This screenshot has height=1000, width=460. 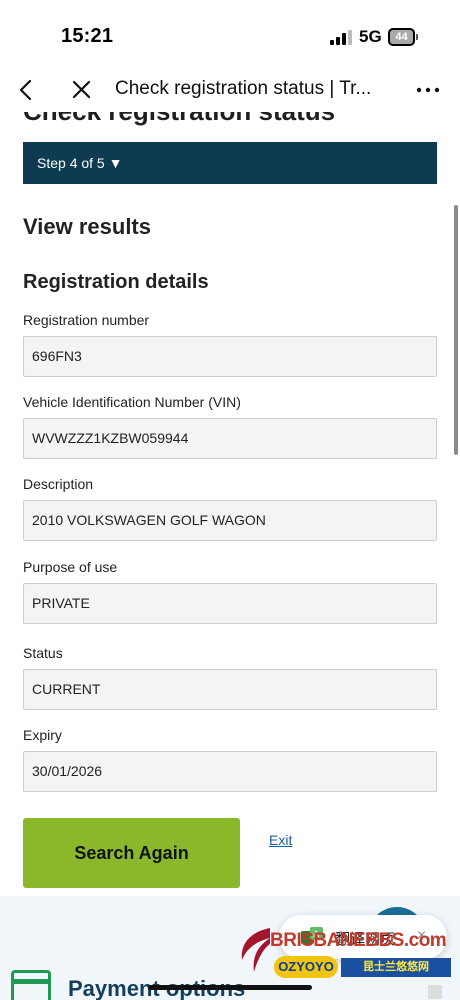 What do you see at coordinates (428, 90) in the screenshot?
I see `more-horizontal-icon` at bounding box center [428, 90].